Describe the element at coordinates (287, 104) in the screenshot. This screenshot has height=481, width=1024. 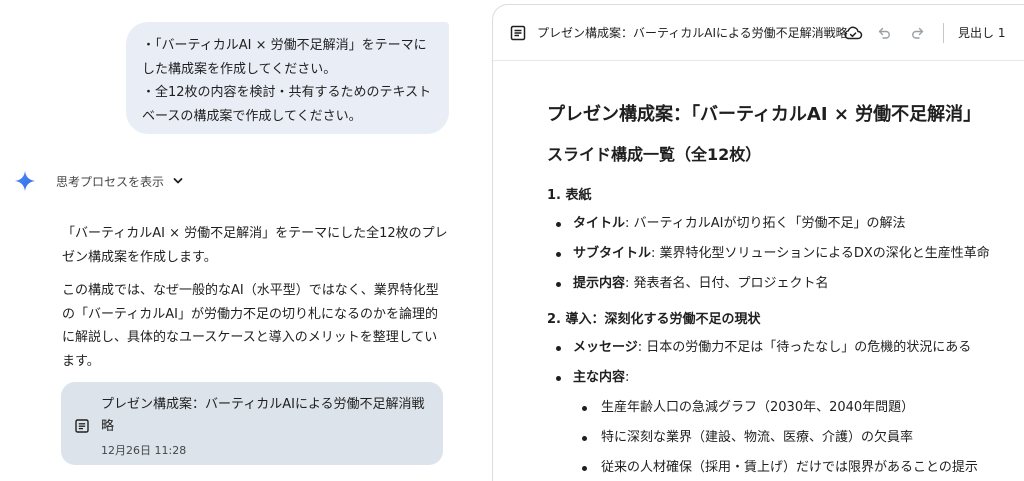
I see `user-message-line: ・全12枚の内容を検討・共有するためのテキストベースの構成案で作成してください。` at that location.